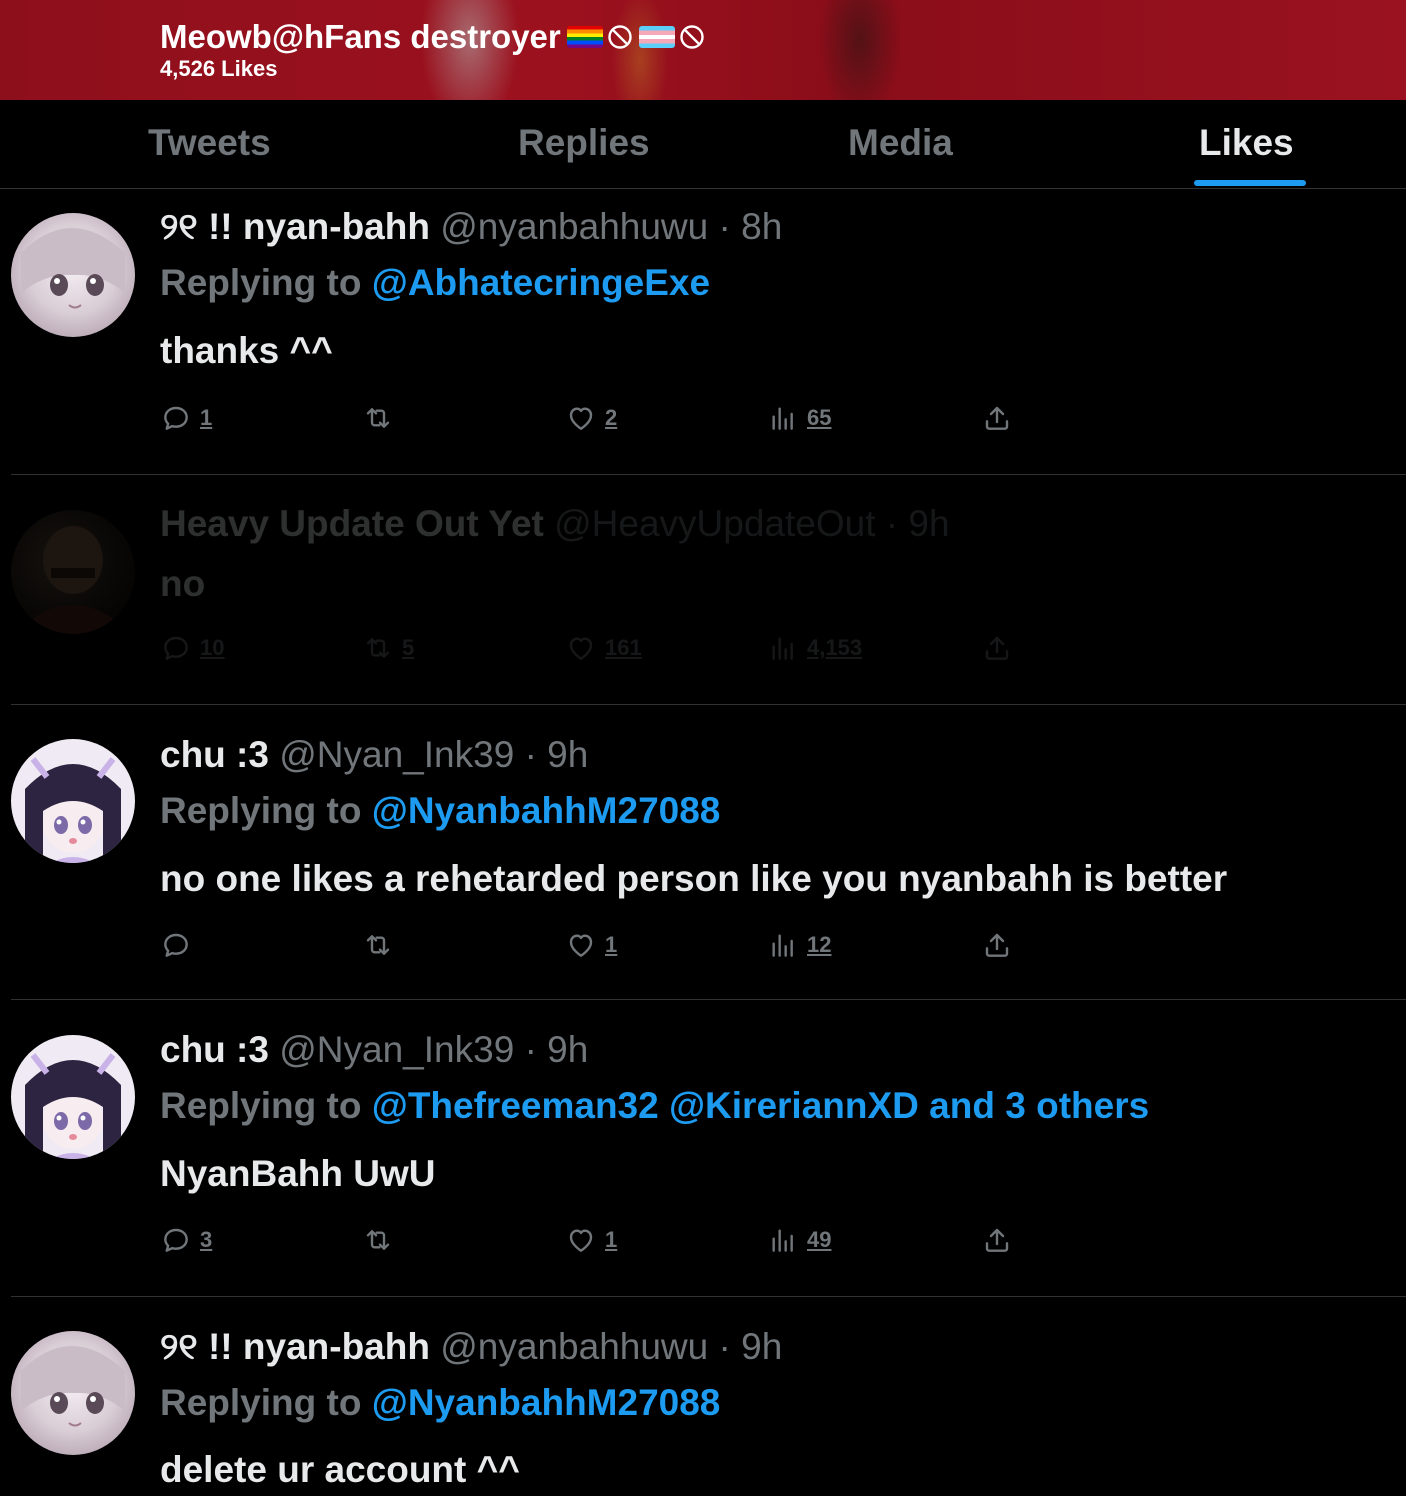 The width and height of the screenshot is (1406, 1496). What do you see at coordinates (819, 1239) in the screenshot?
I see `view-count: 49` at bounding box center [819, 1239].